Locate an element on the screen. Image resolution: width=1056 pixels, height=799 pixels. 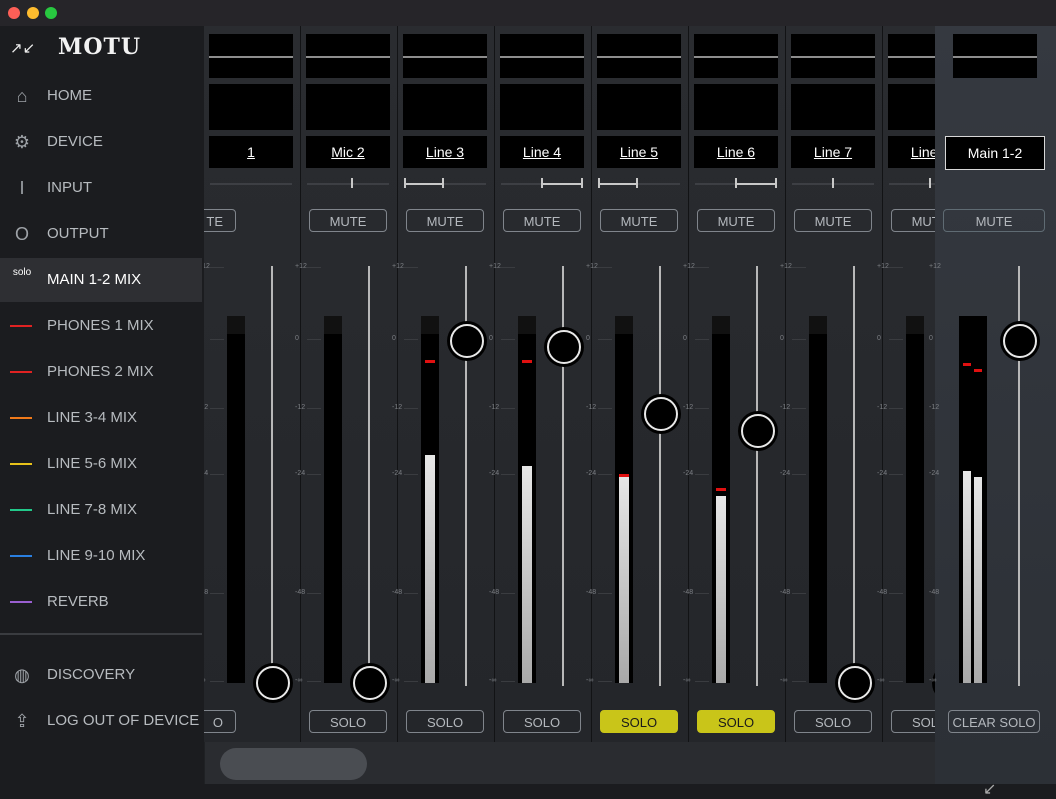
sidebar-item: solo MAIN 1-2 MIX is located at coordinates (101, 280).